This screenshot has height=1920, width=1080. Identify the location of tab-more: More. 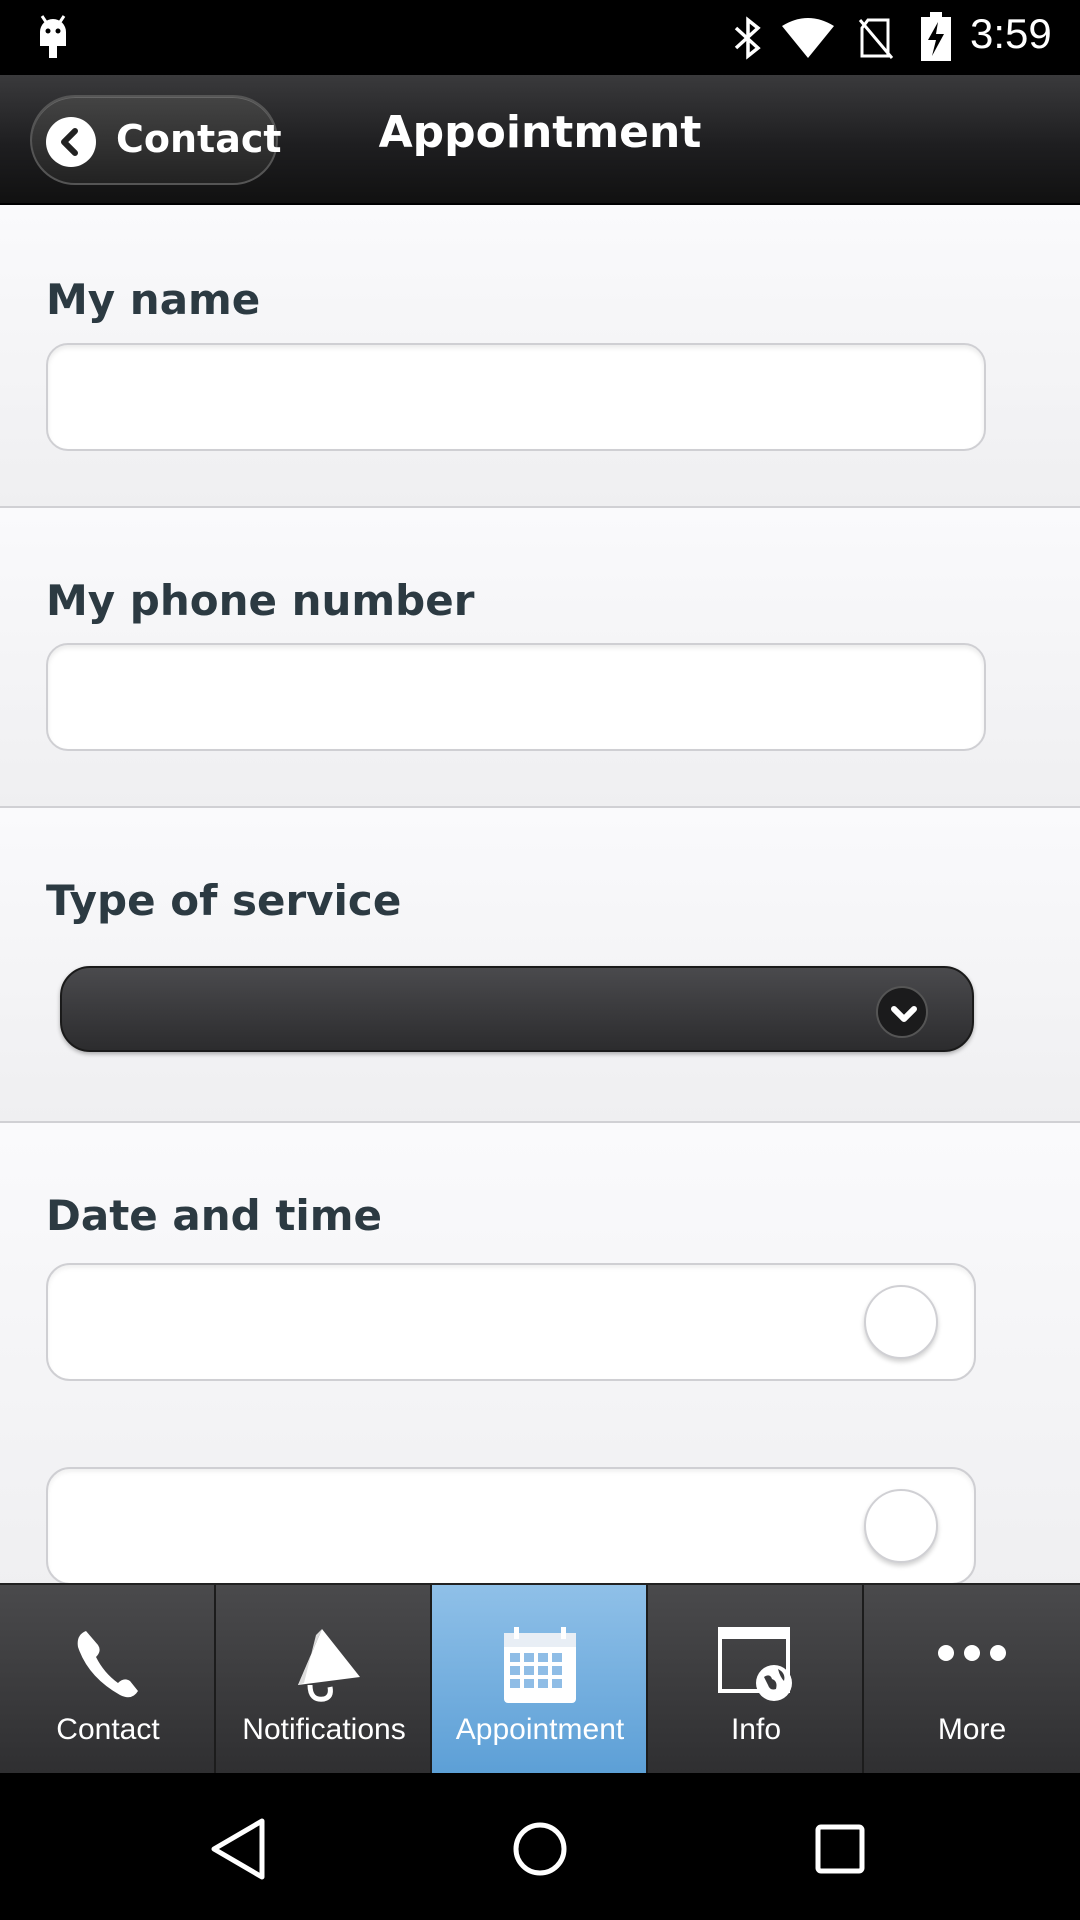
(972, 1680).